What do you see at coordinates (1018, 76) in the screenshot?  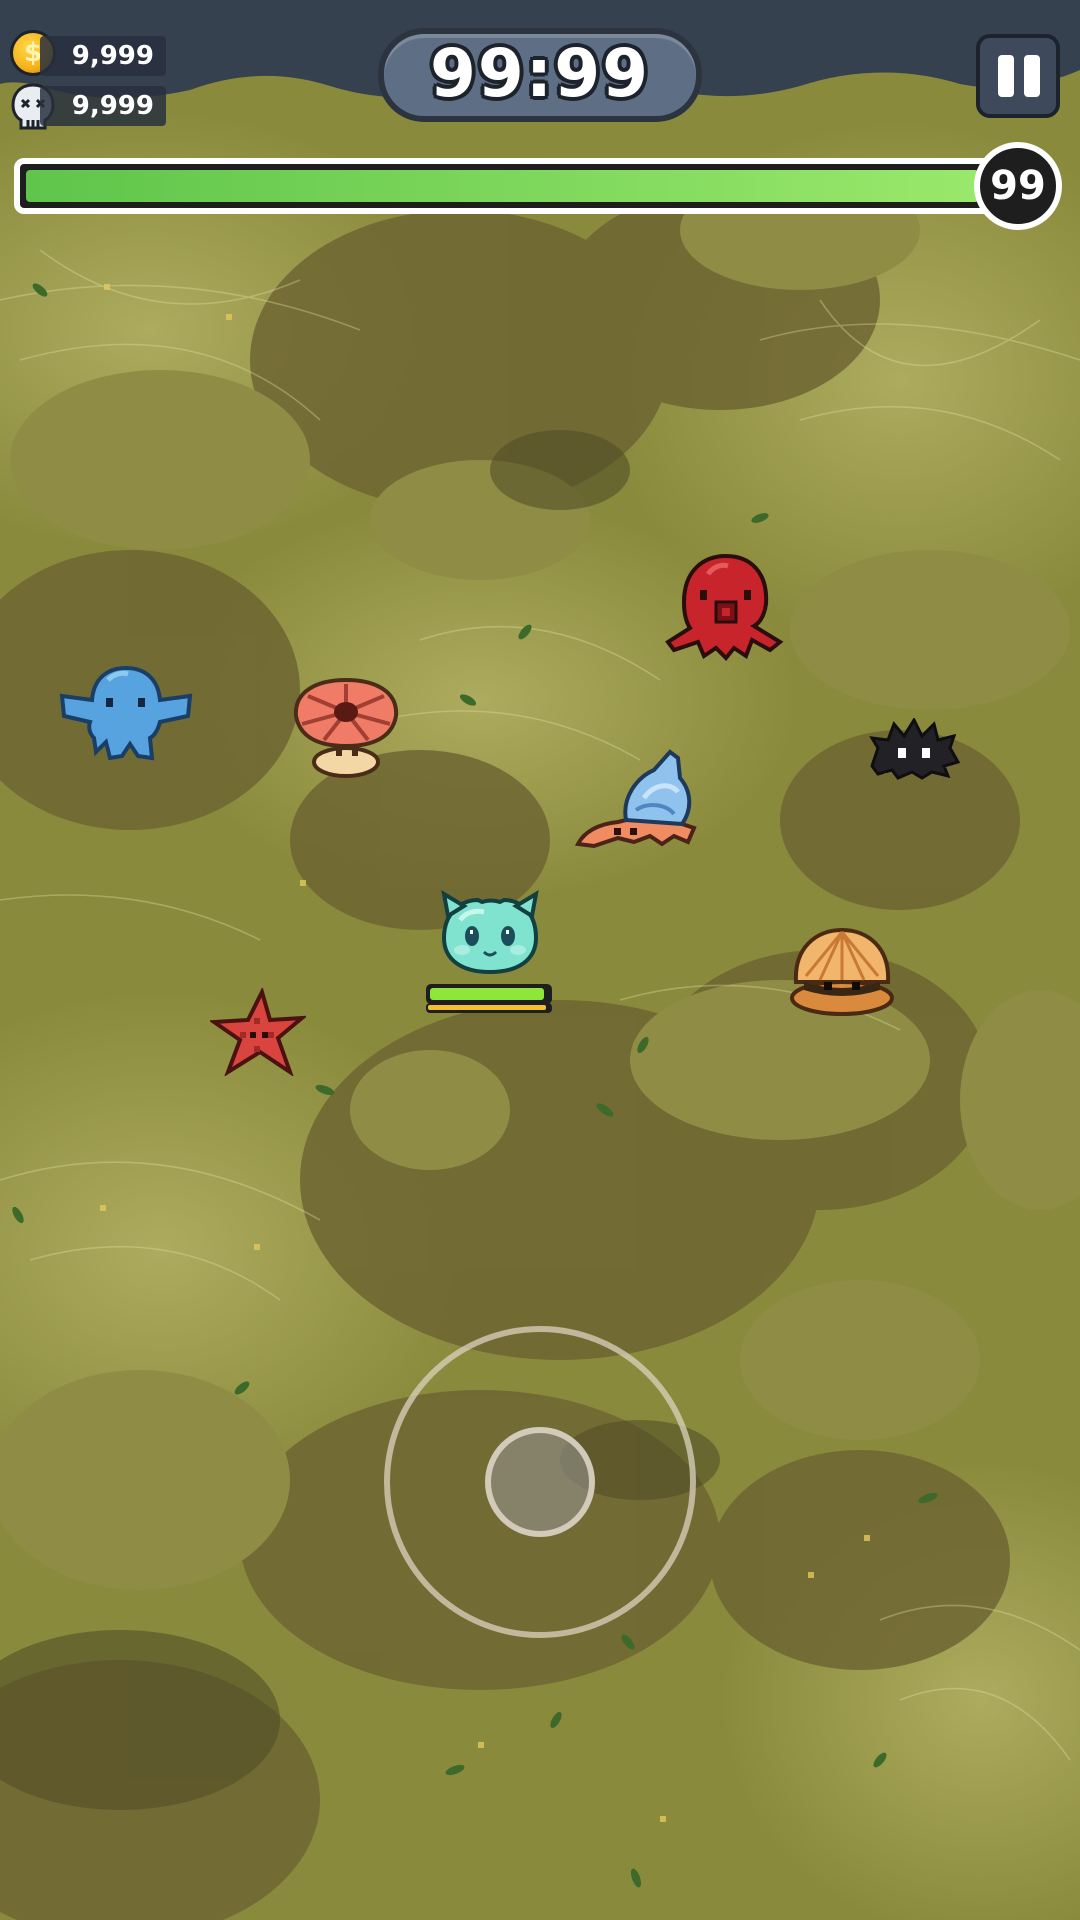 I see `pause-button` at bounding box center [1018, 76].